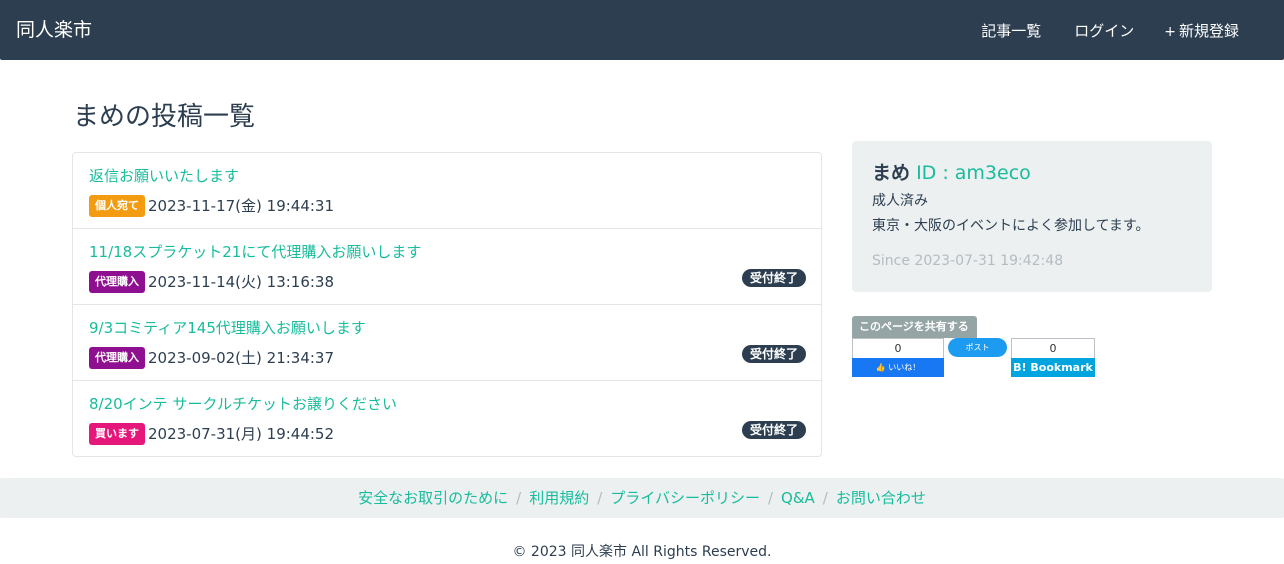 The image size is (1284, 564). I want to click on nav-link-label: 記事一覧, so click(1011, 31).